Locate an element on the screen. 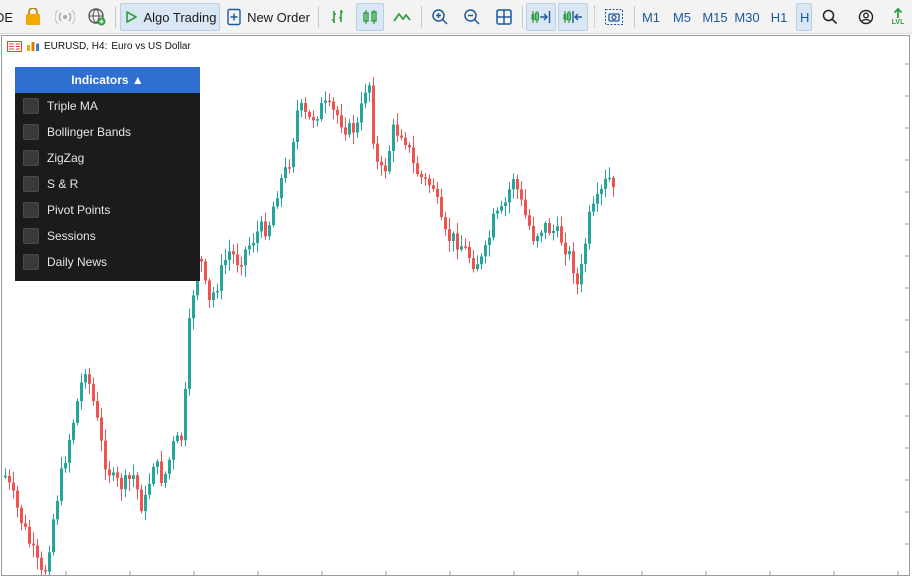 This screenshot has width=912, height=578. timeframe-h1-label: H1 is located at coordinates (779, 17).